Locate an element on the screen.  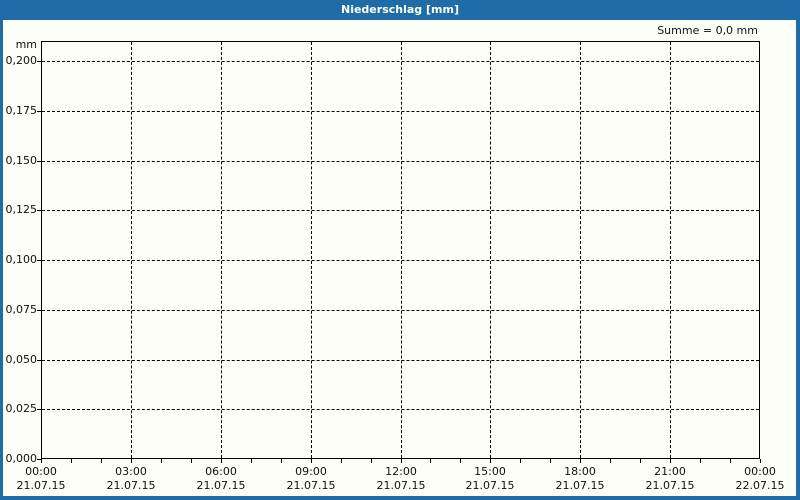
x-axis-time-label: 12:00 is located at coordinates (401, 471).